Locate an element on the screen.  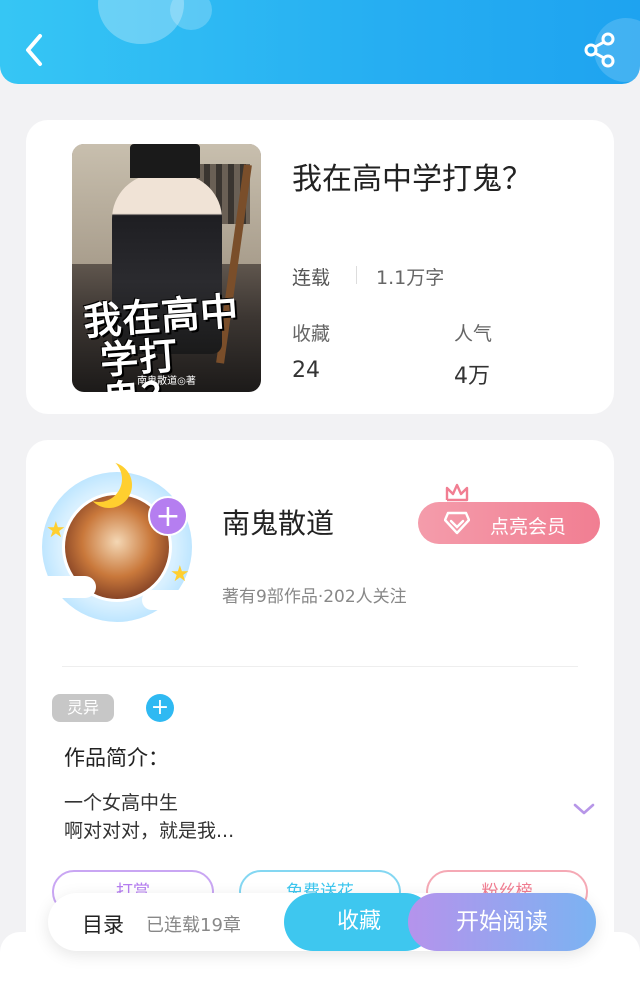
intro-title: 作品简介： is located at coordinates (116, 758).